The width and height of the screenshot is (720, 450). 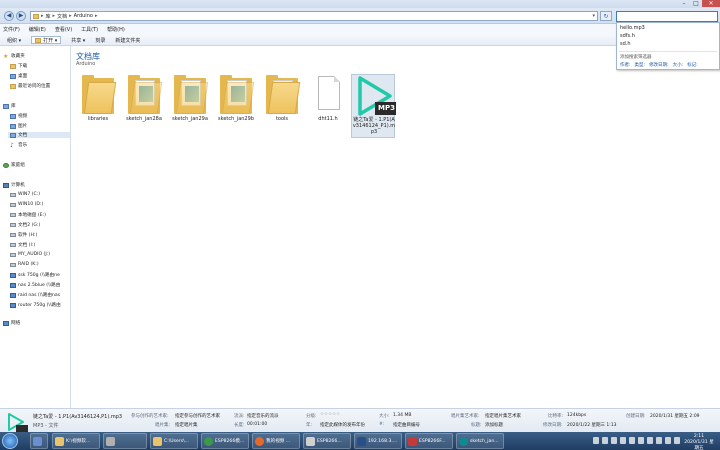 I want to click on file-item-folder: sketch_jan28a, so click(x=144, y=114).